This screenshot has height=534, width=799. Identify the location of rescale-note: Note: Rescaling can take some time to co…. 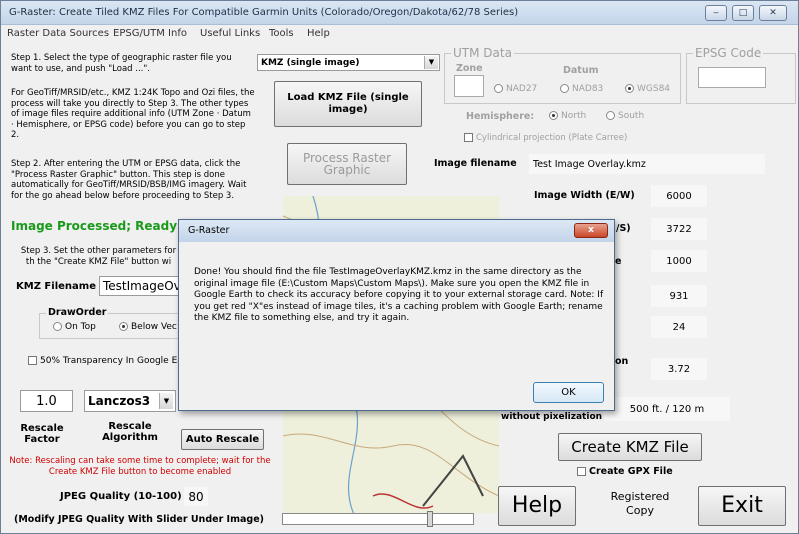
(140, 466).